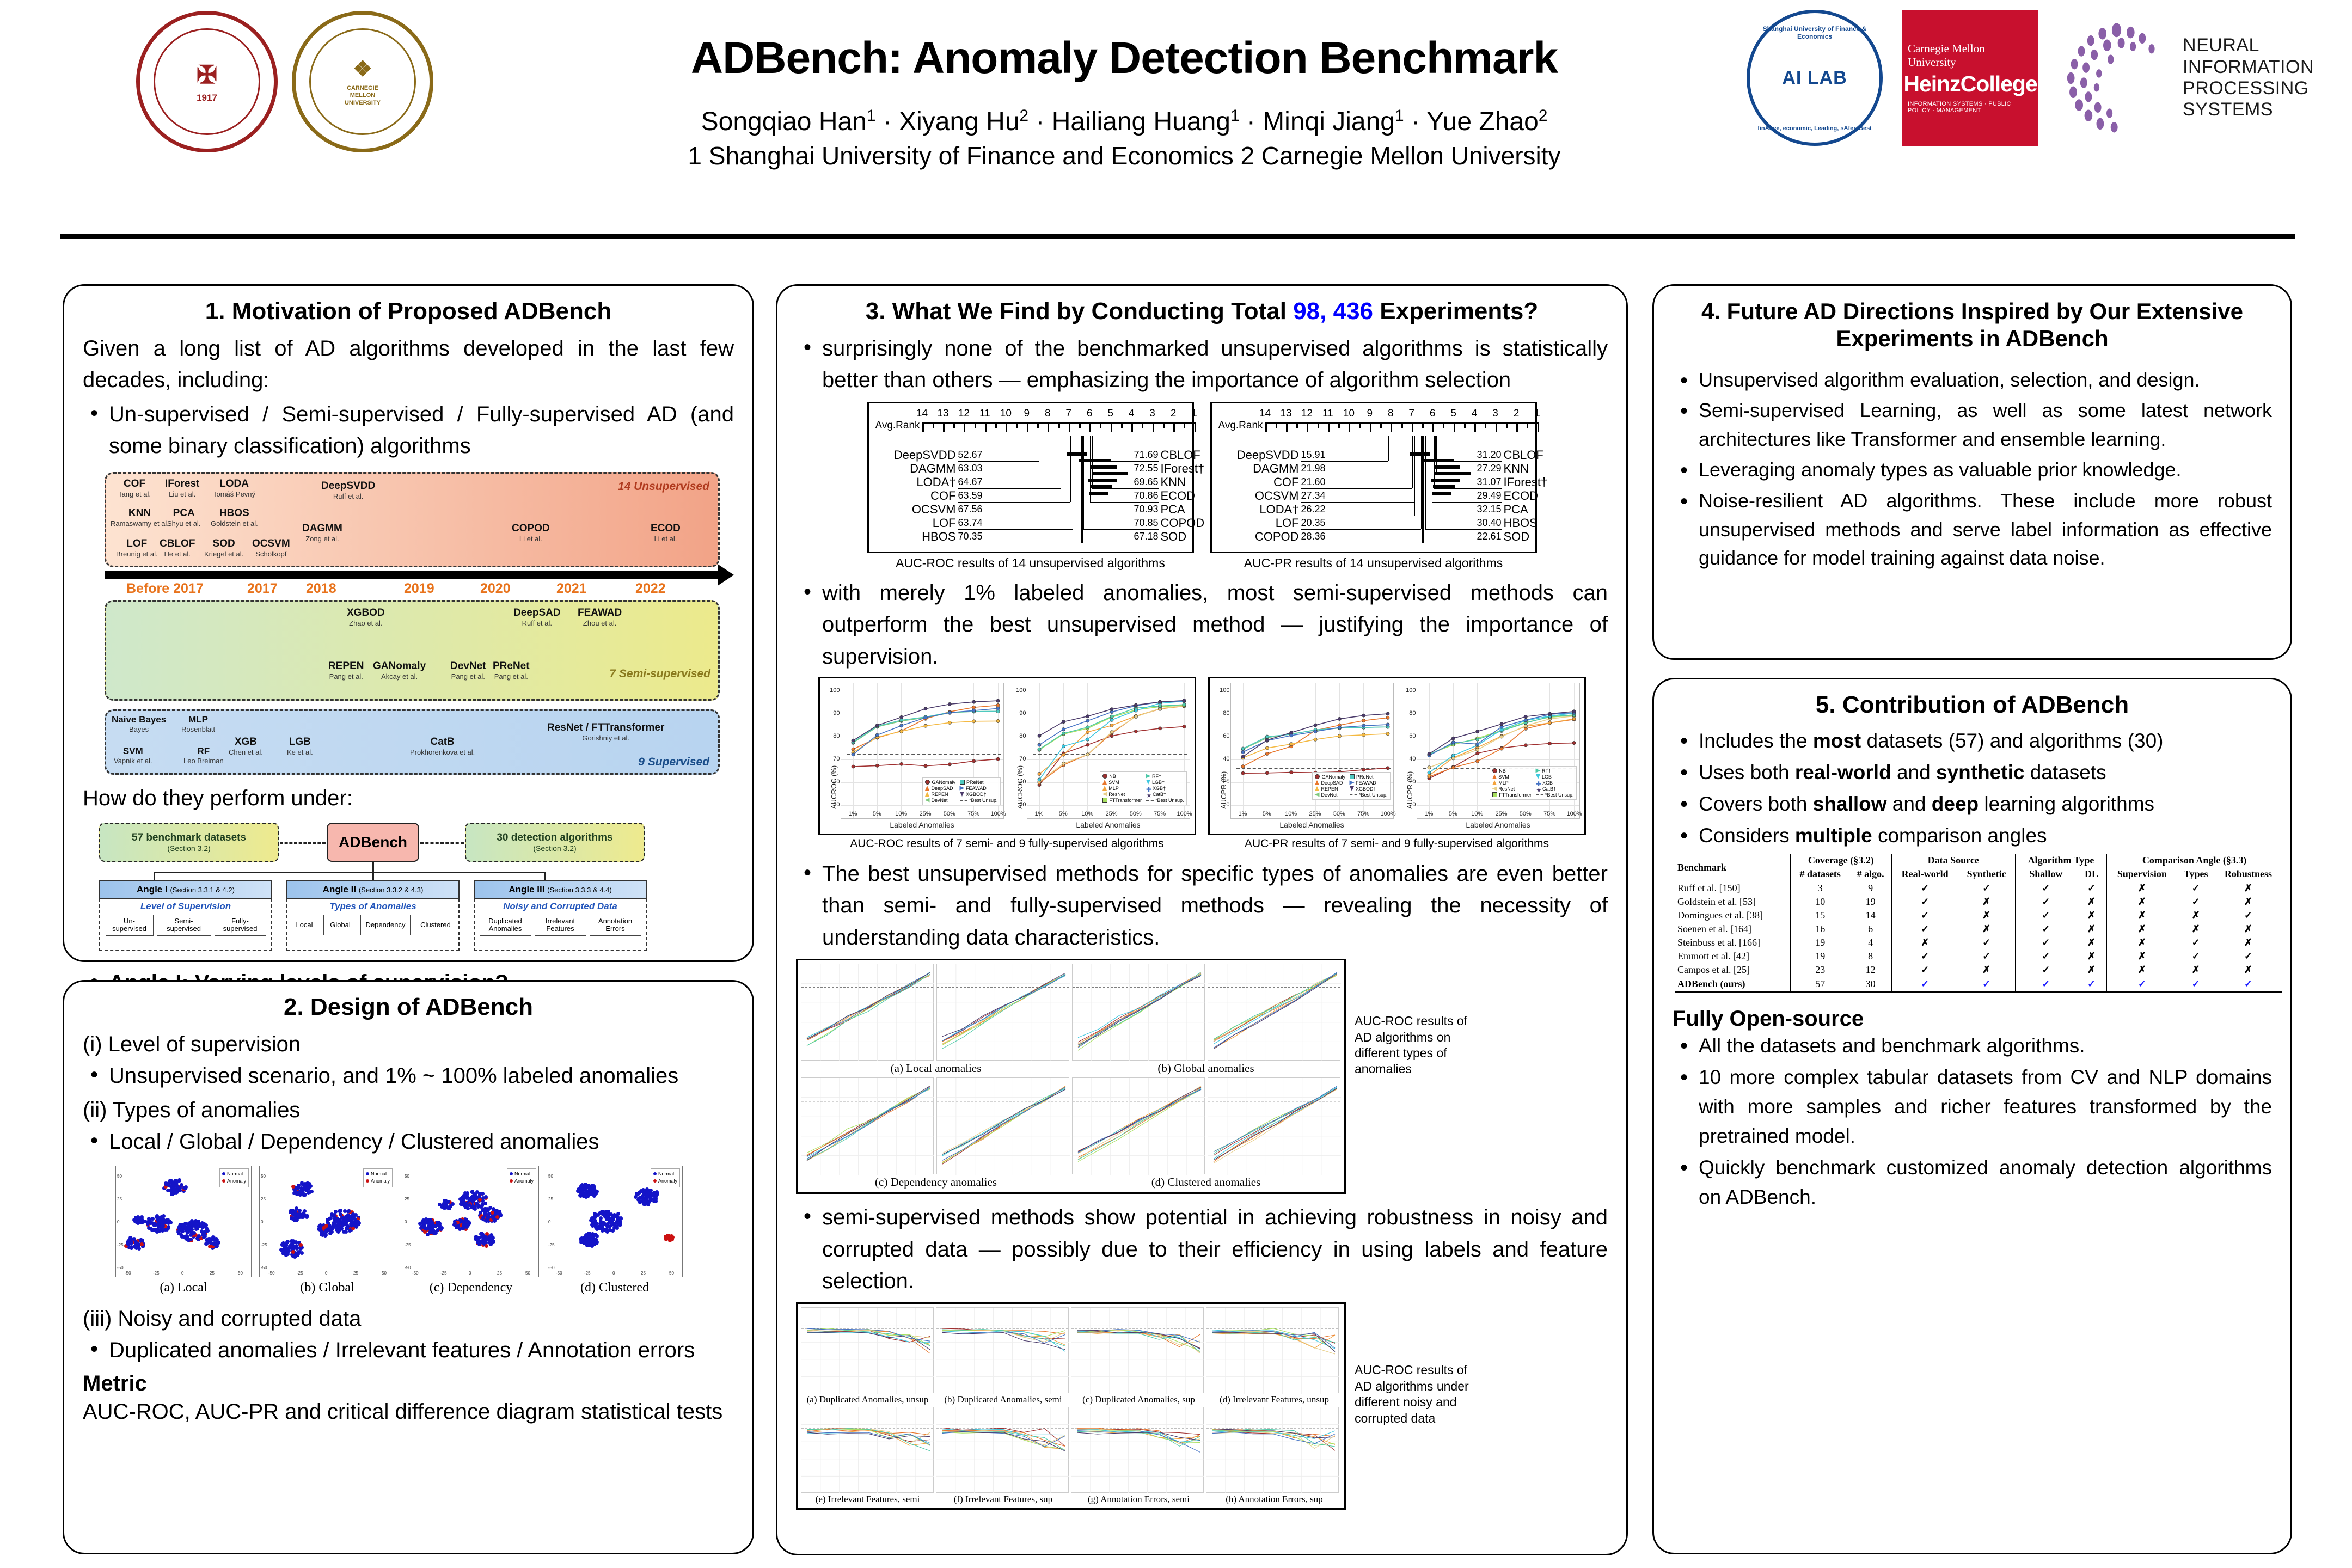 The height and width of the screenshot is (1568, 2352). What do you see at coordinates (284, 81) in the screenshot?
I see `left-logos: ✠ 1917 ❖ CARNEGIE MELLON UNIVERSITY` at bounding box center [284, 81].